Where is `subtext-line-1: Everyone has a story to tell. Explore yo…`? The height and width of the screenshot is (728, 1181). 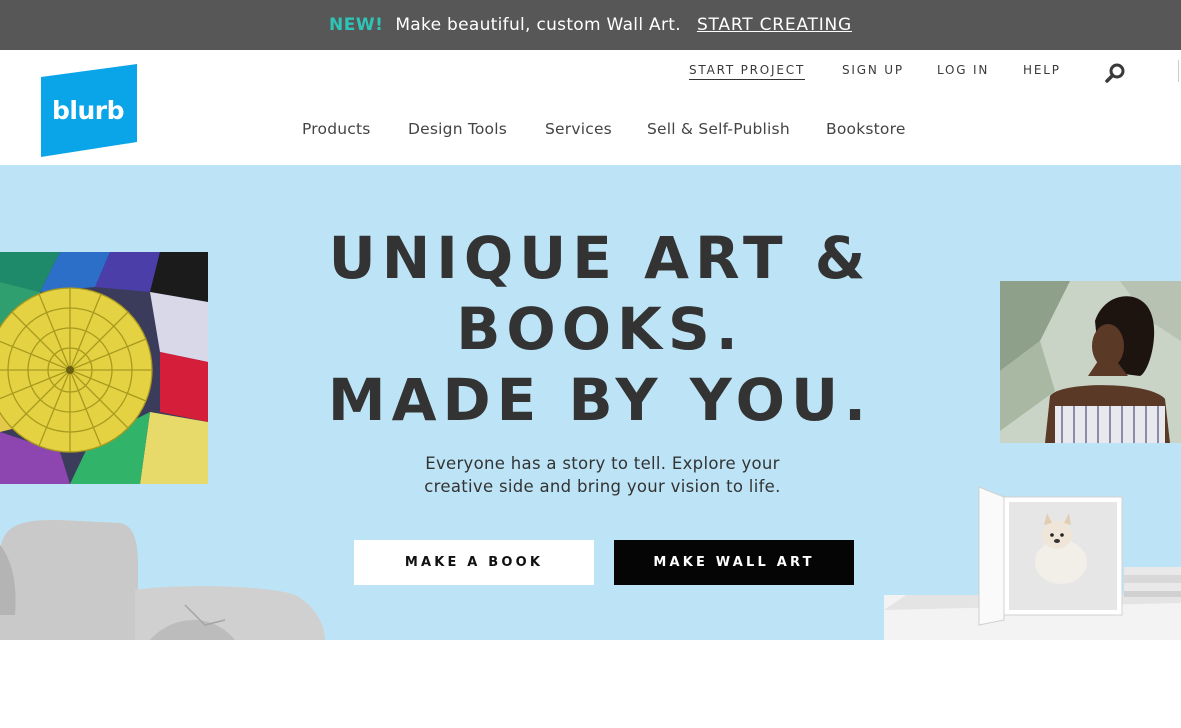 subtext-line-1: Everyone has a story to tell. Explore yo… is located at coordinates (602, 463).